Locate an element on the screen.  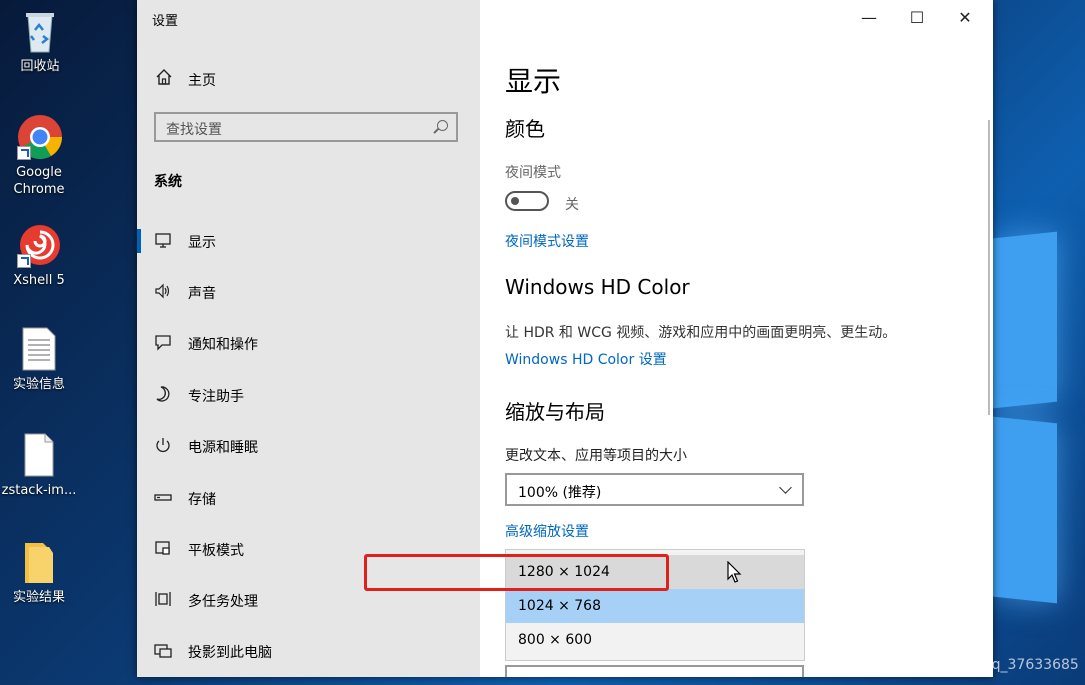
scale-label: 更改文本、应用等项目的大小 is located at coordinates (596, 456).